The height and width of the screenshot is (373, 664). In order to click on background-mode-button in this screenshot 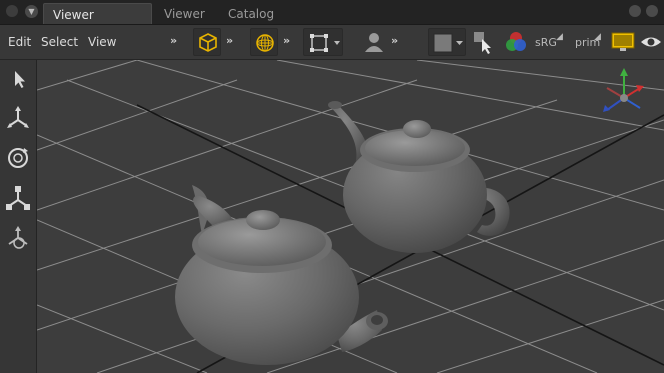, I will do `click(447, 42)`.